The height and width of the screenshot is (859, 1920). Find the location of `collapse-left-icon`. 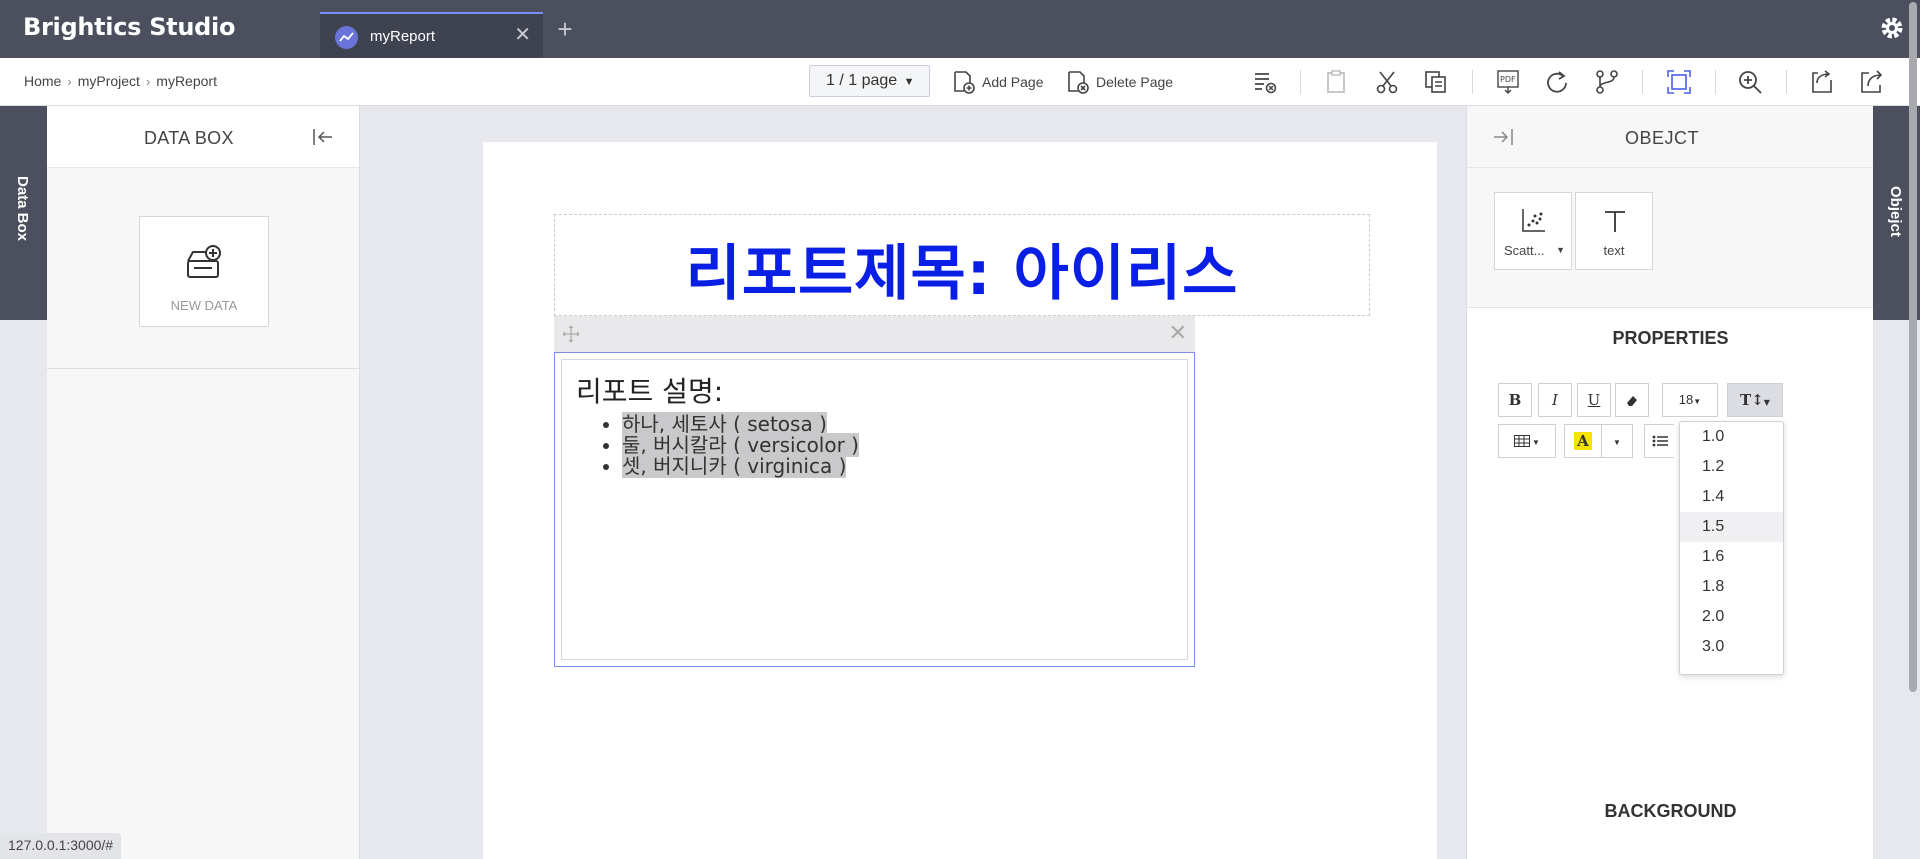

collapse-left-icon is located at coordinates (323, 137).